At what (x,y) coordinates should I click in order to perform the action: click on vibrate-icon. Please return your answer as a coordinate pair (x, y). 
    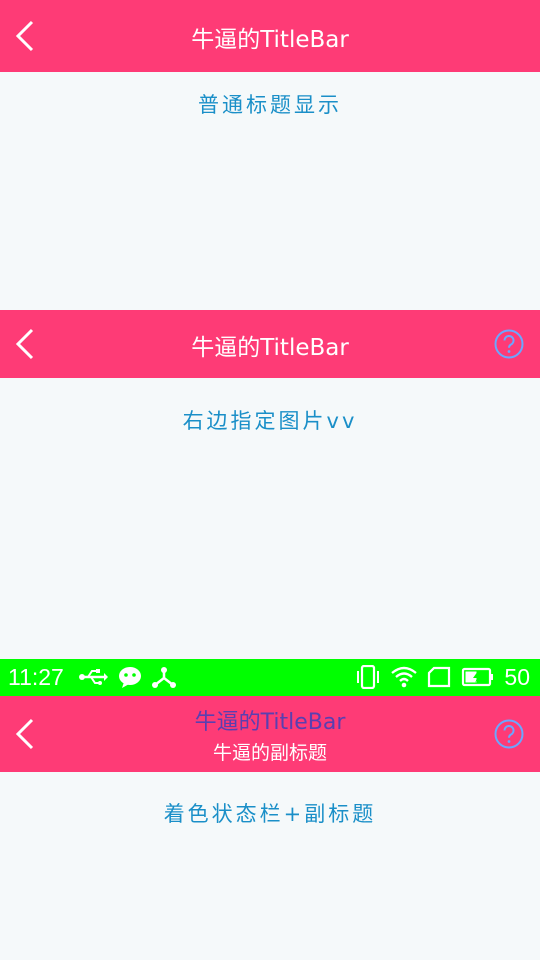
    Looking at the image, I should click on (368, 677).